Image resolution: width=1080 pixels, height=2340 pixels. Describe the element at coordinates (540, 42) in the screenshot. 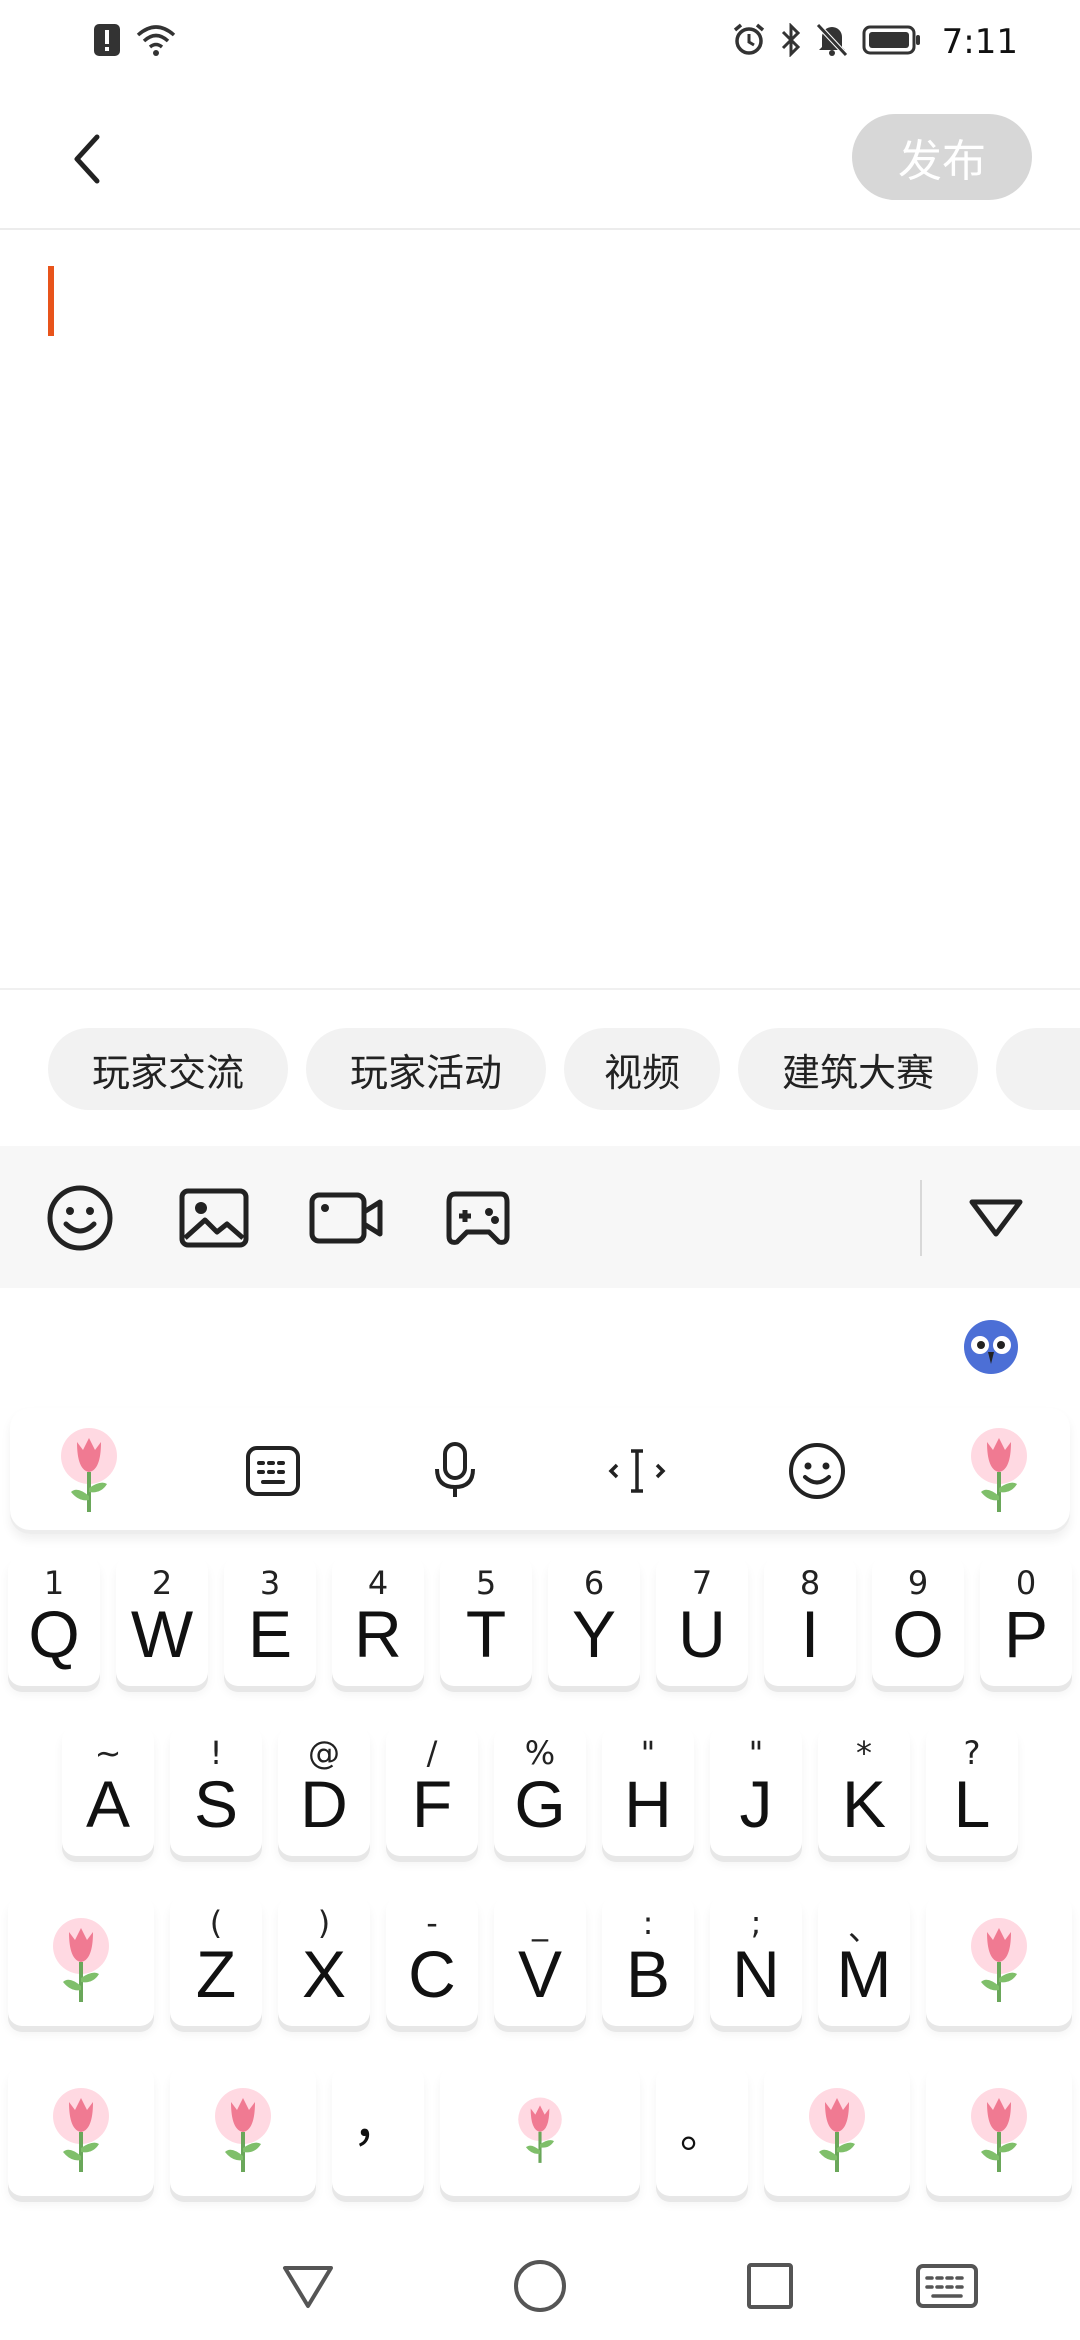

I see `status-bar: 7:11` at that location.